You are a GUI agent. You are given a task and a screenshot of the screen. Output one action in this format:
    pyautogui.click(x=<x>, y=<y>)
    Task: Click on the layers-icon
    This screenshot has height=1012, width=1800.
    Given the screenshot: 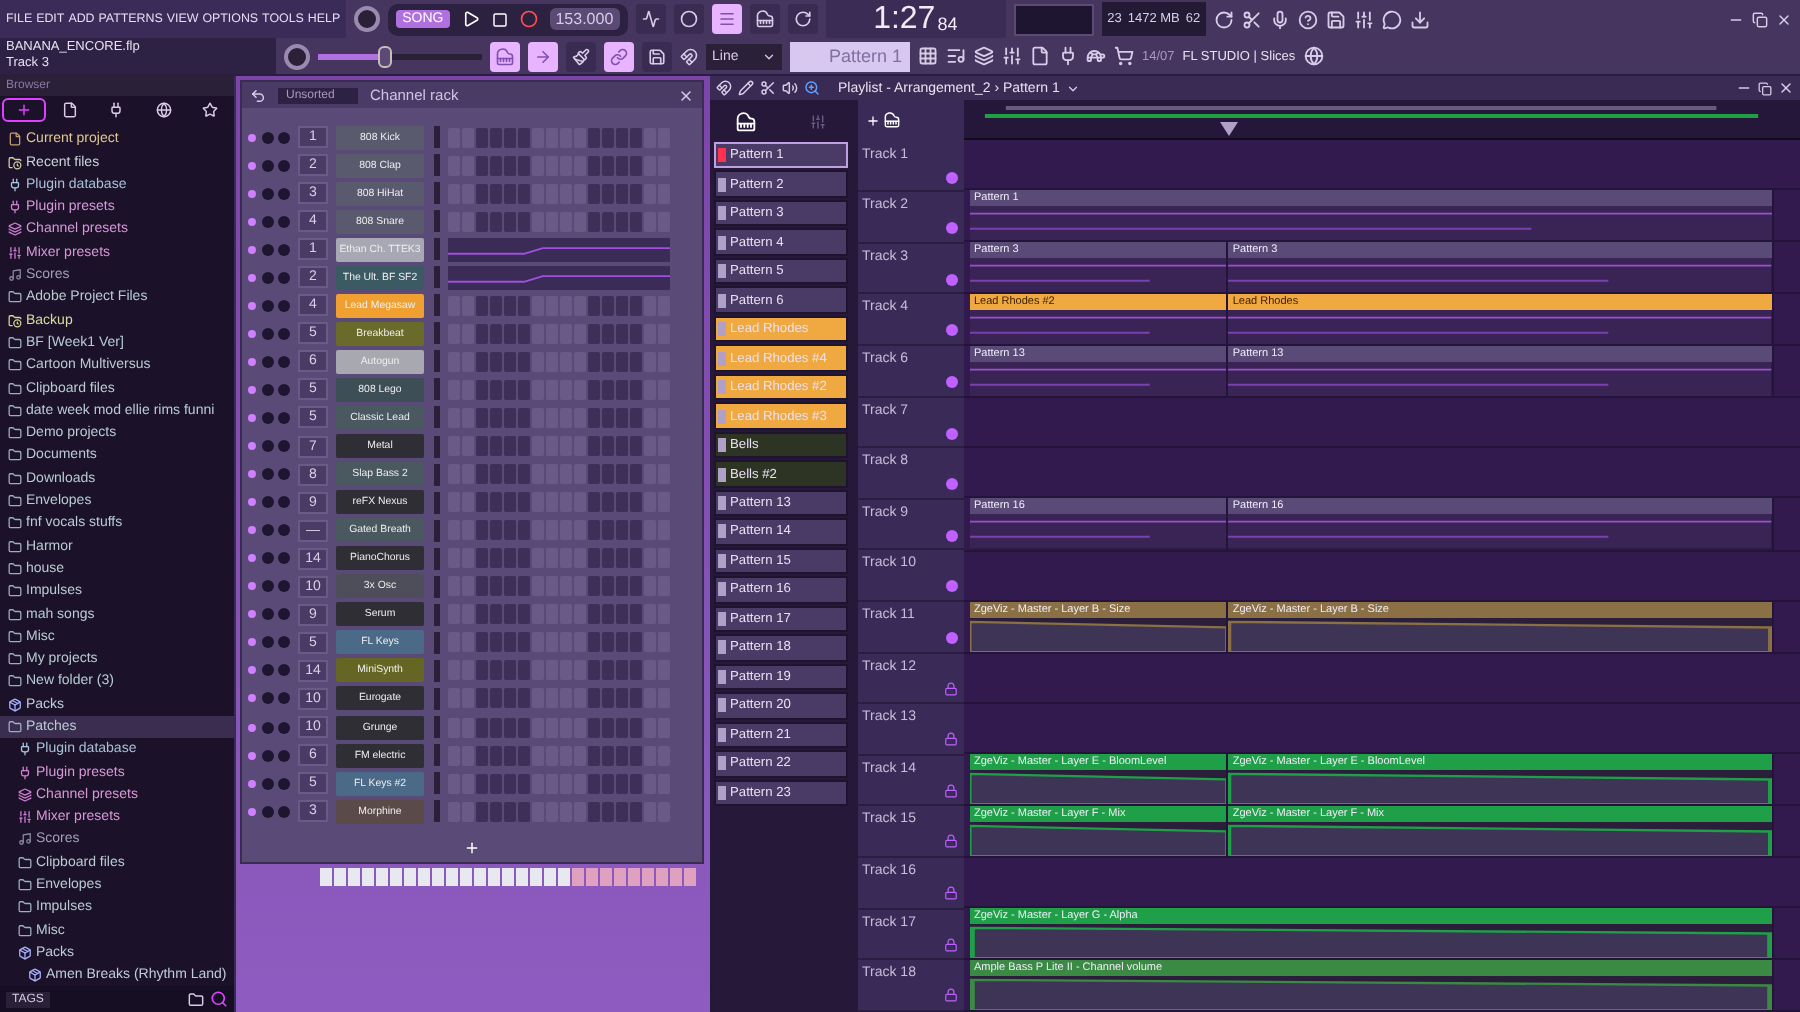 What is the action you would take?
    pyautogui.click(x=984, y=56)
    